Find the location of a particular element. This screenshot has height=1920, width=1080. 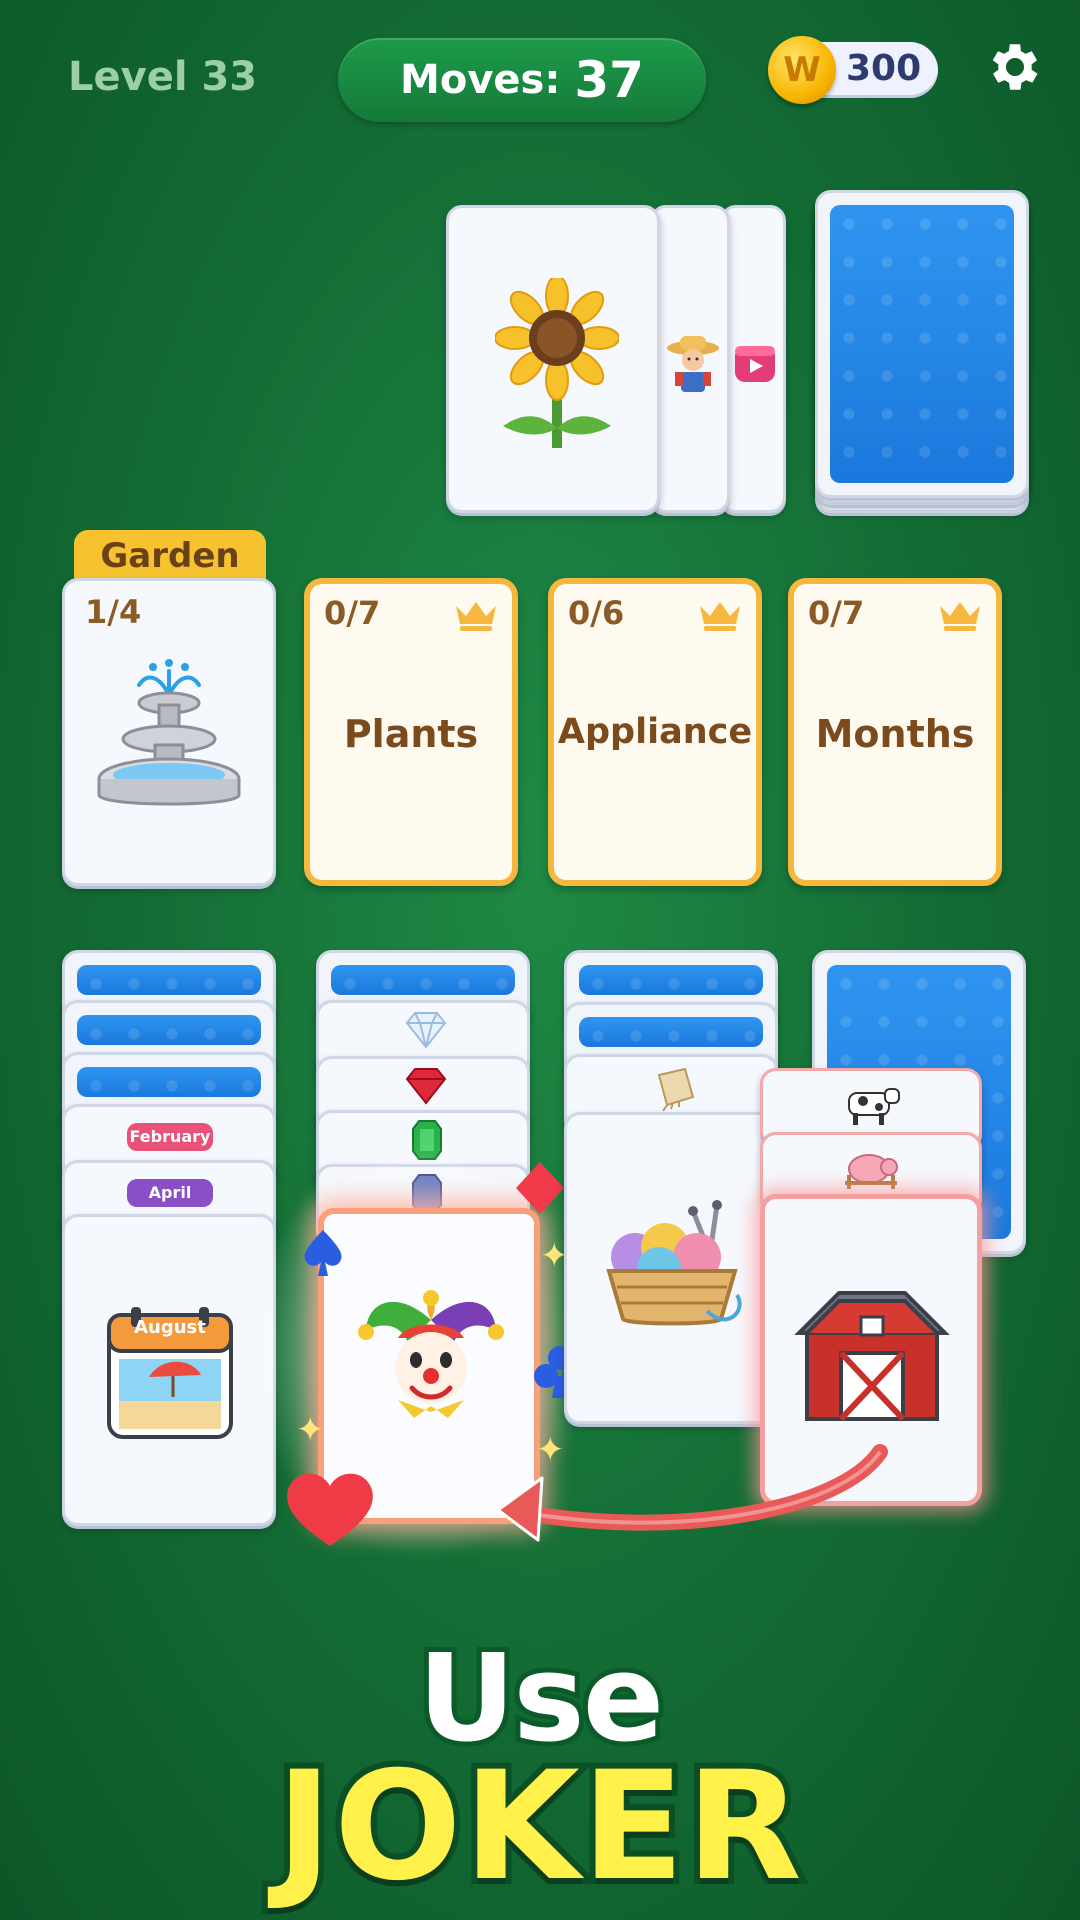

sparkle-icon: ✦ is located at coordinates (310, 1430).